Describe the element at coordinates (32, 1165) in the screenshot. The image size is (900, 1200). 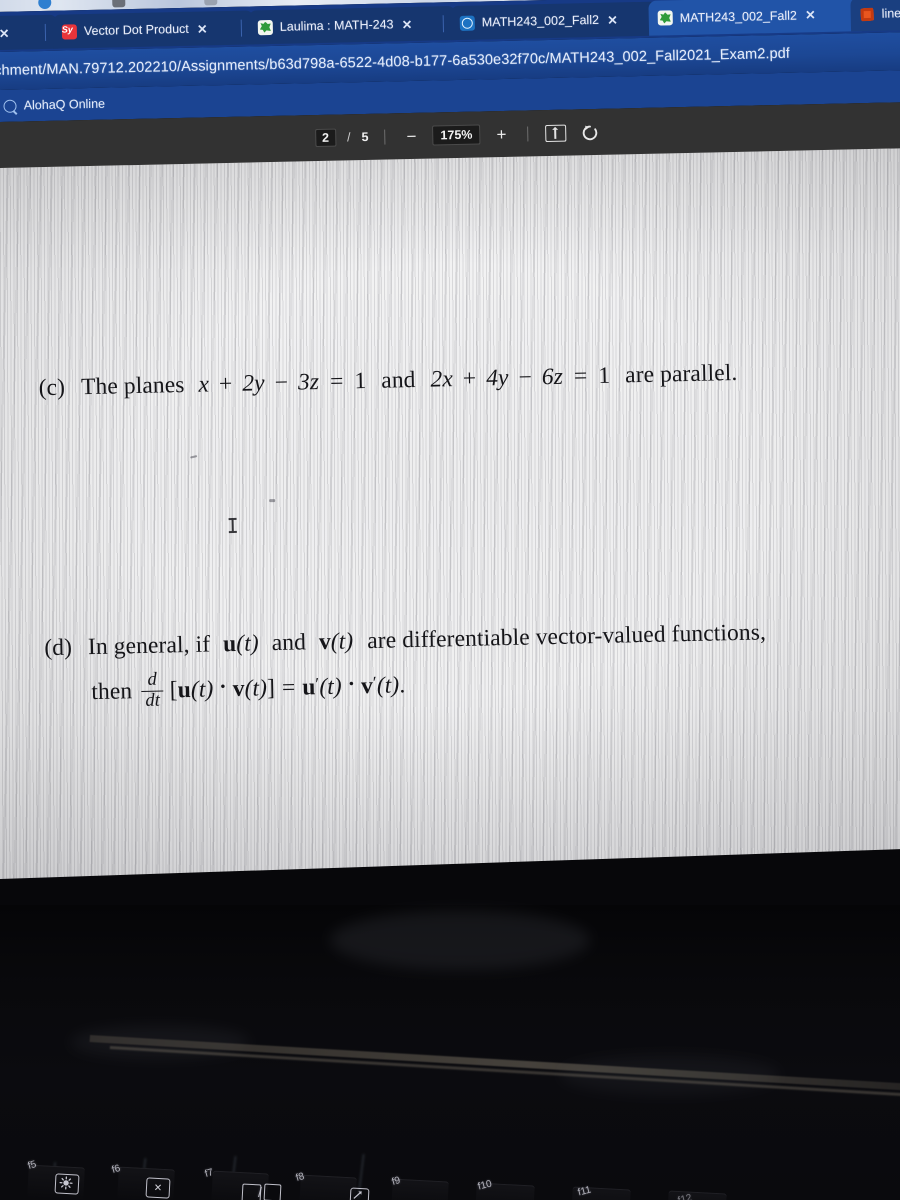
I see `function-key-label: f5` at that location.